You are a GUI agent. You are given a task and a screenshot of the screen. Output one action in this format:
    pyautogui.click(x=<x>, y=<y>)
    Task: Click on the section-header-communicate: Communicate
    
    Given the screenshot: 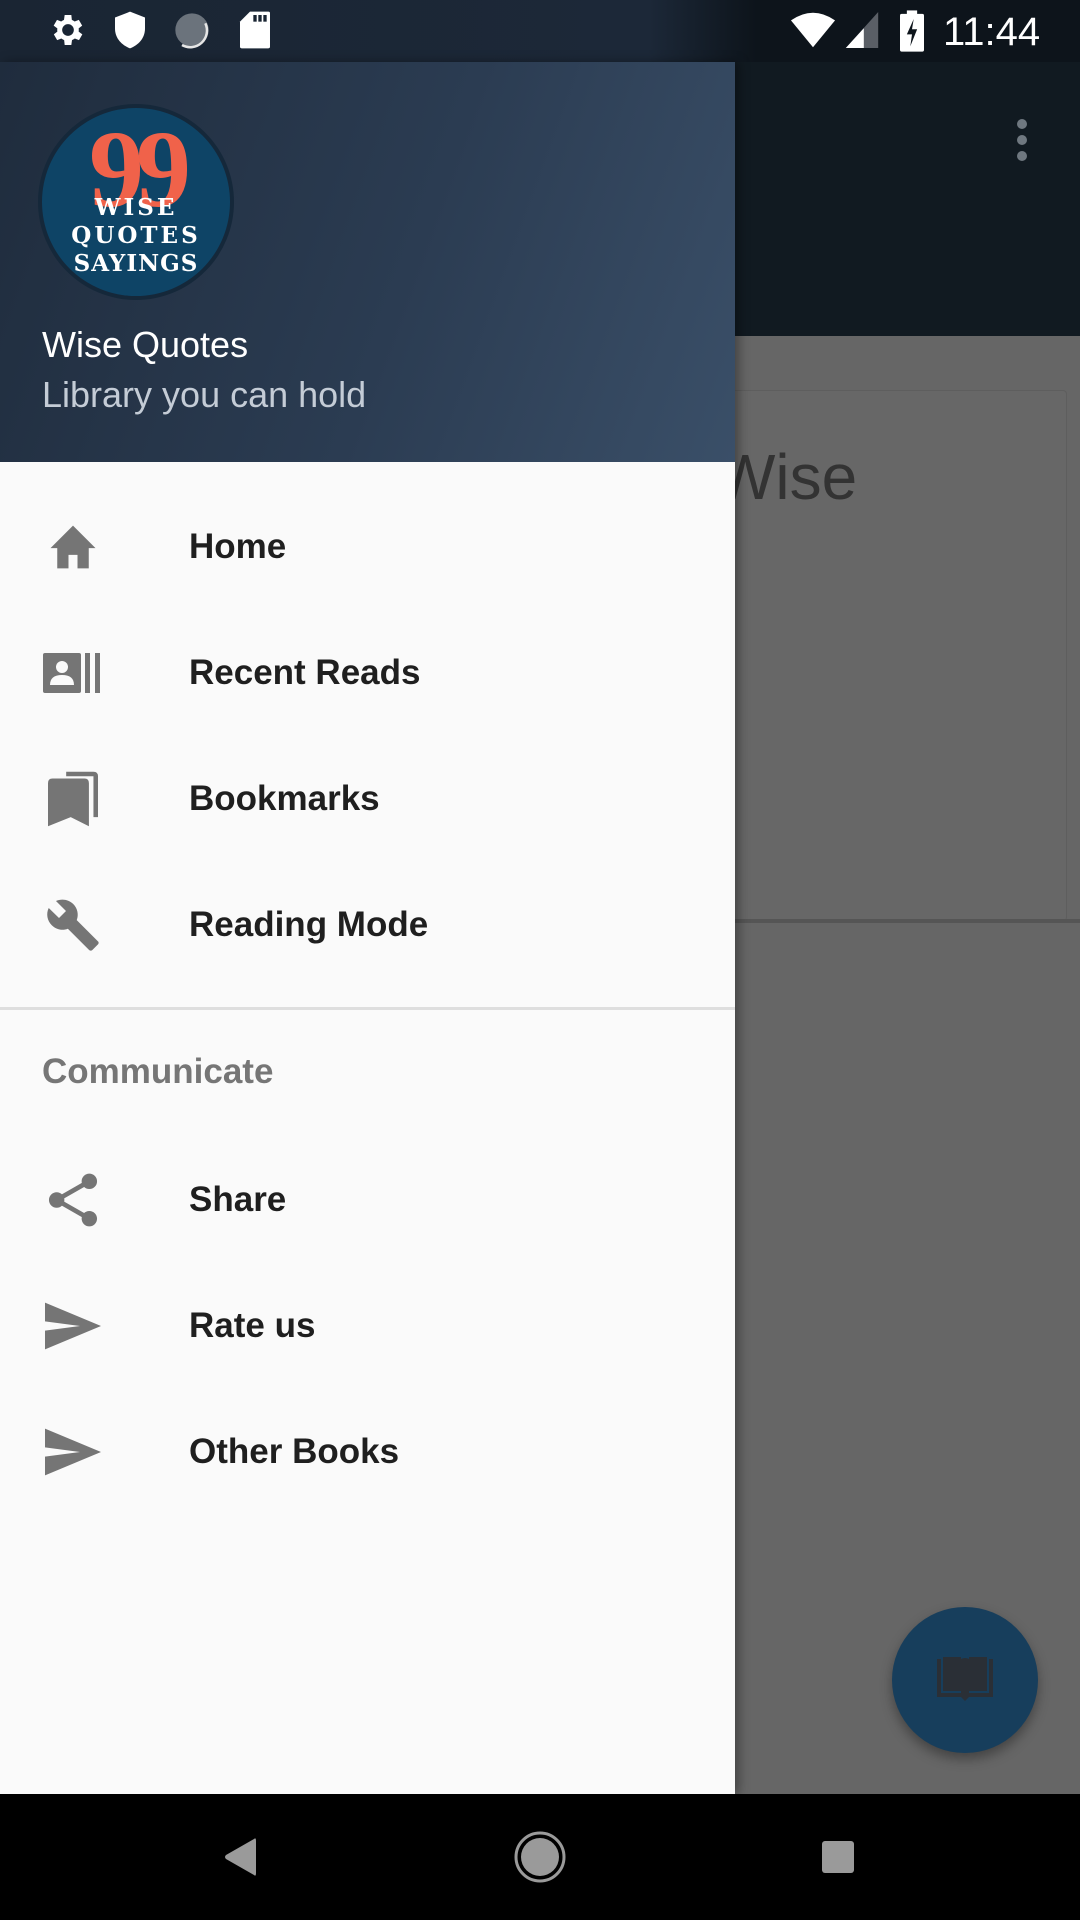 What is the action you would take?
    pyautogui.click(x=158, y=1071)
    